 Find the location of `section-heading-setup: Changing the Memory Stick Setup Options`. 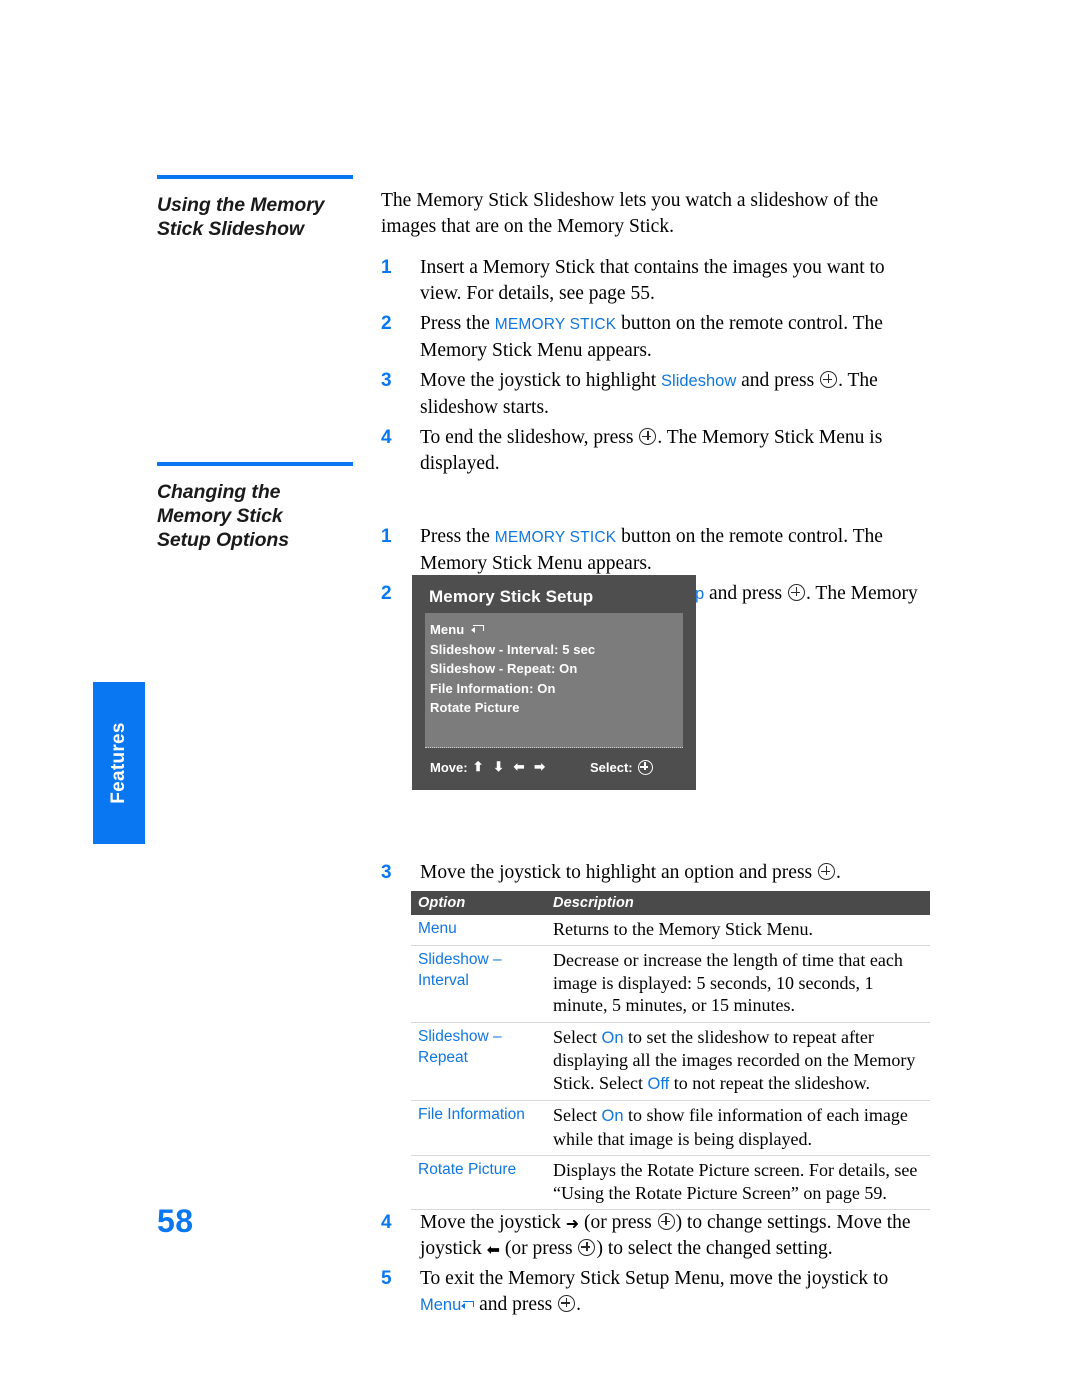

section-heading-setup: Changing the Memory Stick Setup Options is located at coordinates (255, 507).